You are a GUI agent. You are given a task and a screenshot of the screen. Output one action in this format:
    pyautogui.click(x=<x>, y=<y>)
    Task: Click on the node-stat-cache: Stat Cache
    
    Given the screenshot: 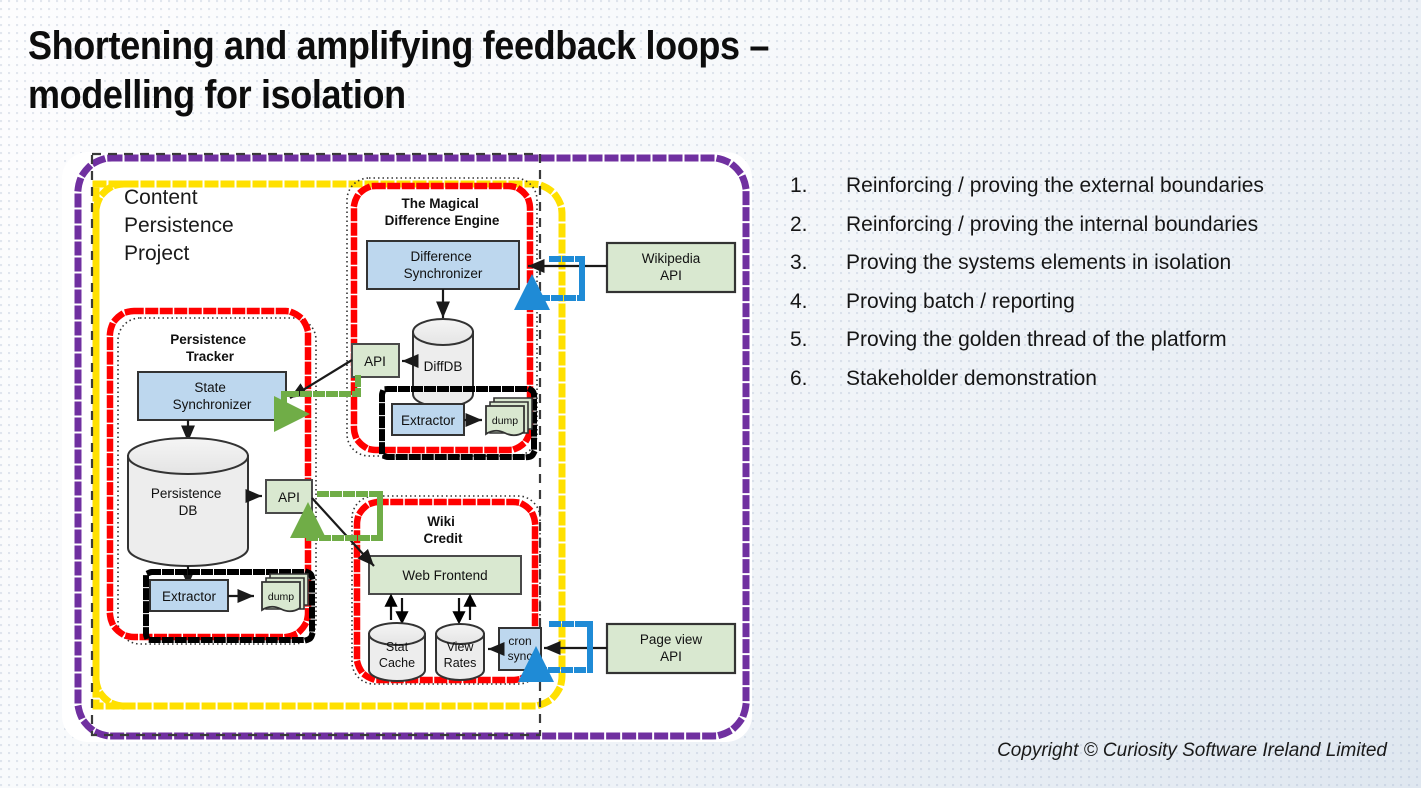 What is the action you would take?
    pyautogui.click(x=397, y=652)
    